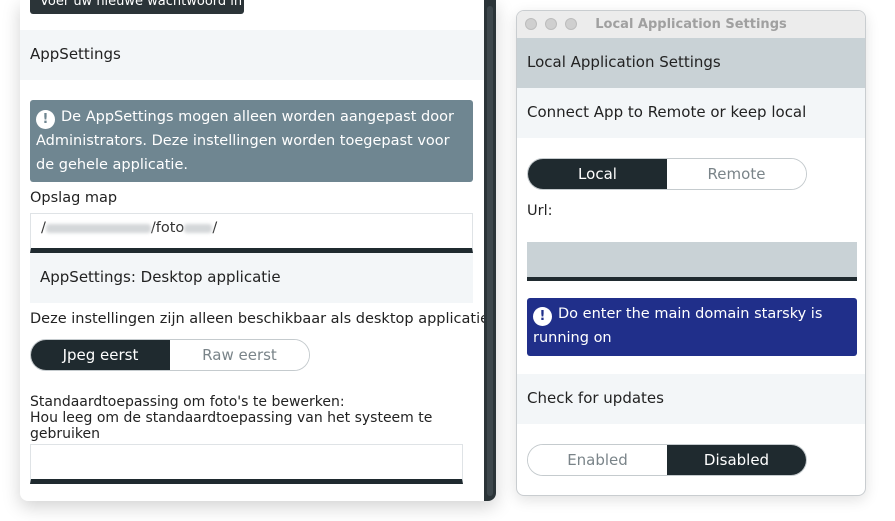  I want to click on appsettings-section-header: AppSettings, so click(252, 55).